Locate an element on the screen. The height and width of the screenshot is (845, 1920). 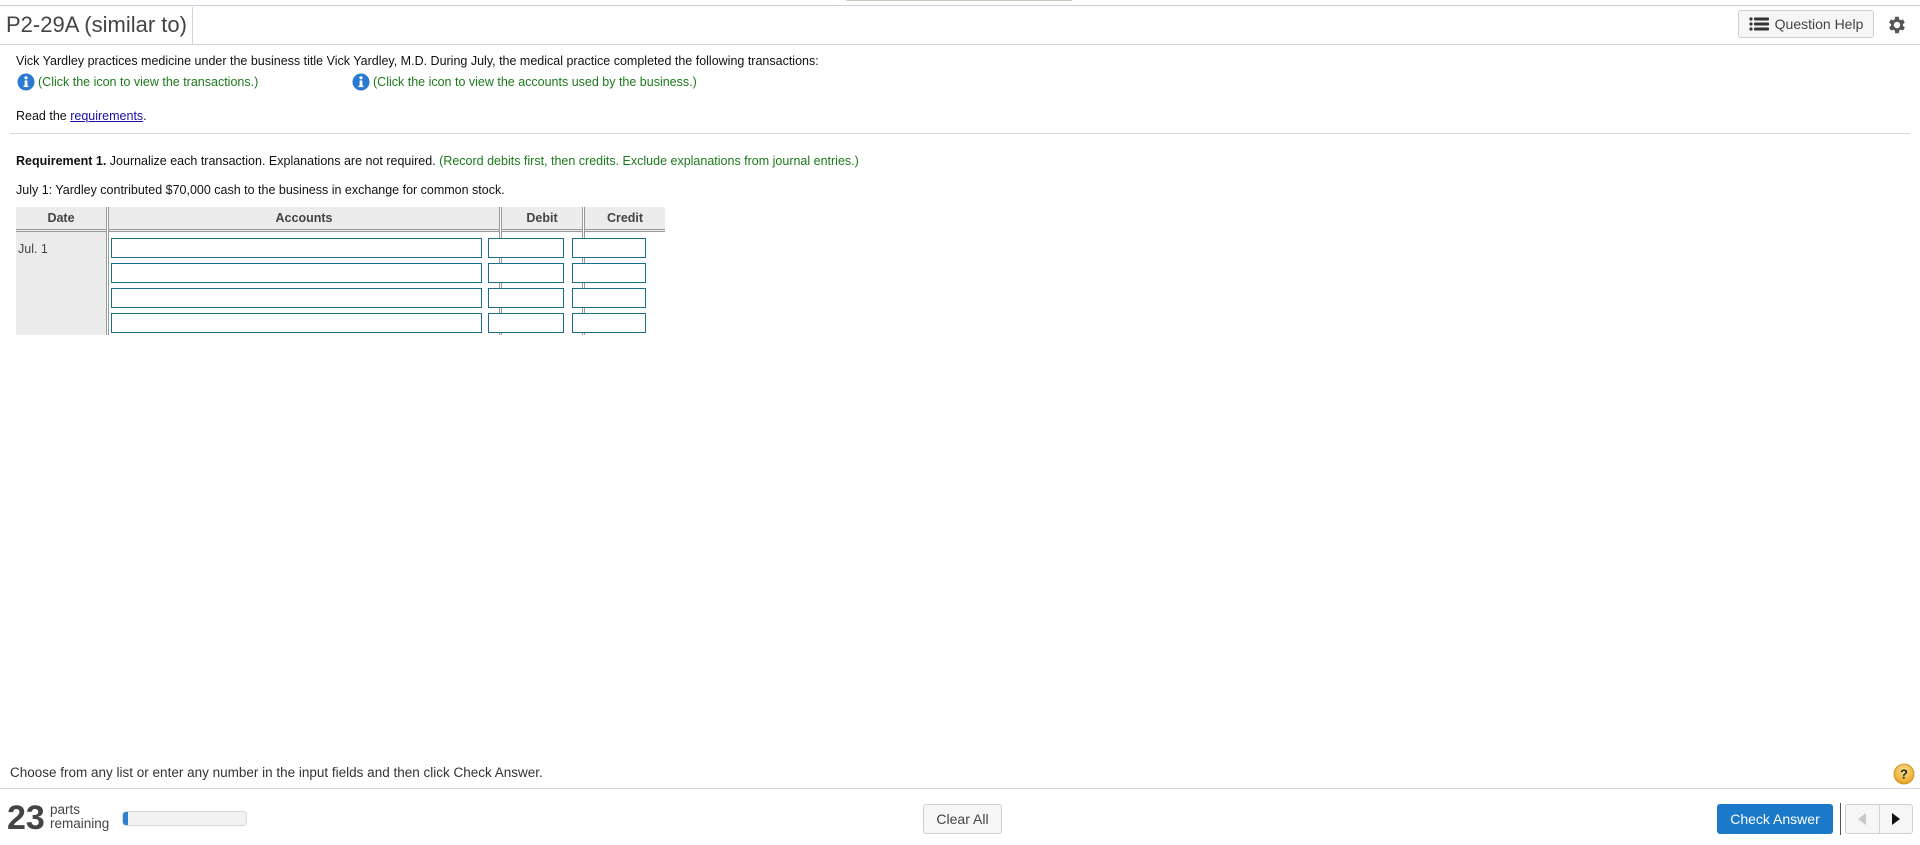
question-help-button: Question Help is located at coordinates (1806, 24).